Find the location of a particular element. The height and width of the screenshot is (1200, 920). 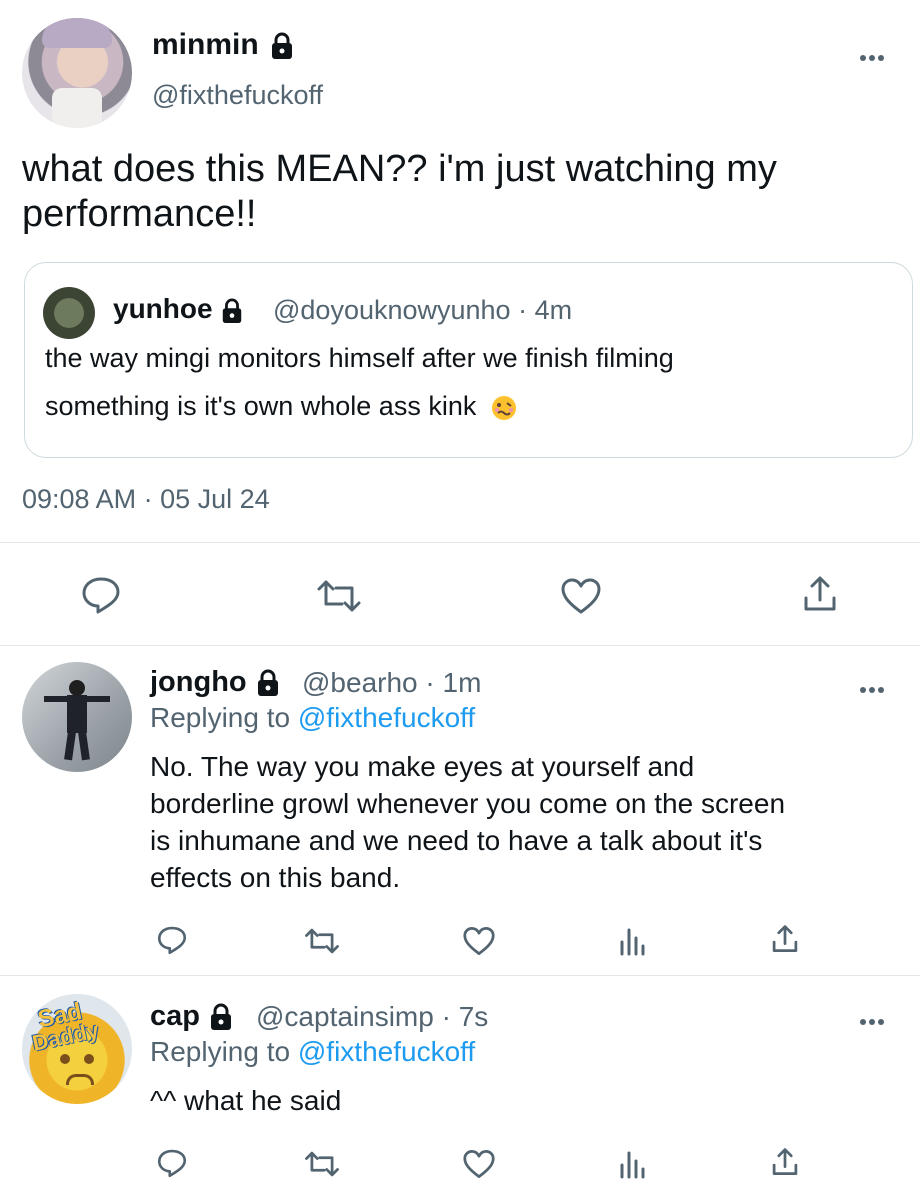

reply-1-avatar is located at coordinates (77, 717).